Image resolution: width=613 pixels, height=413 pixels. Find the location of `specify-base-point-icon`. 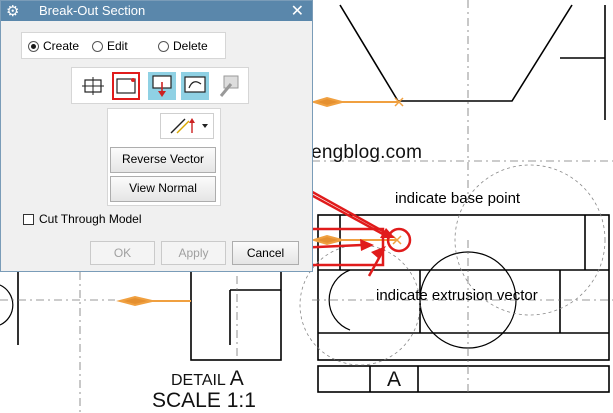

specify-base-point-icon is located at coordinates (126, 86).